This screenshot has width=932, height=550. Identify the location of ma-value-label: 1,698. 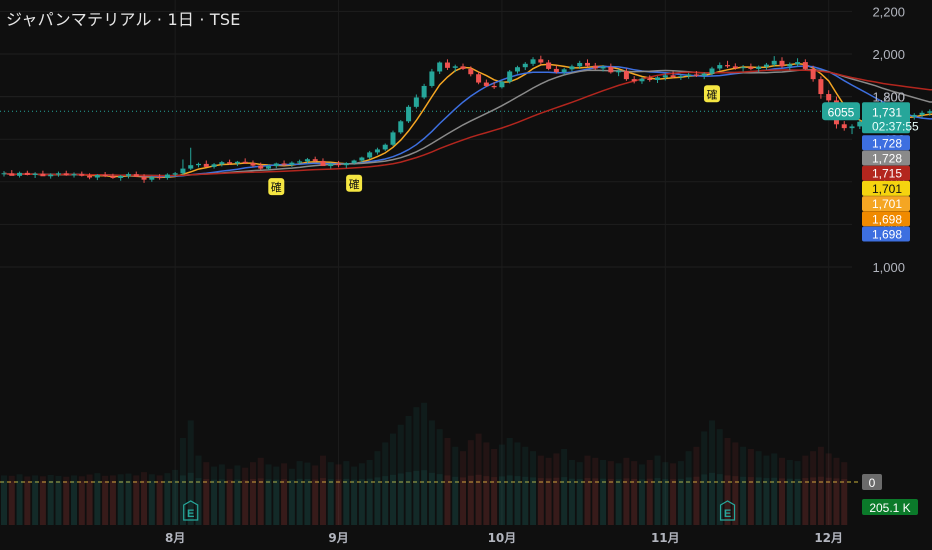
(887, 219).